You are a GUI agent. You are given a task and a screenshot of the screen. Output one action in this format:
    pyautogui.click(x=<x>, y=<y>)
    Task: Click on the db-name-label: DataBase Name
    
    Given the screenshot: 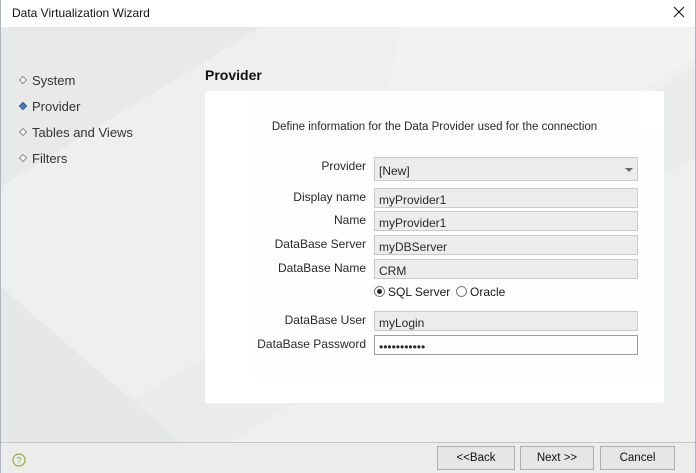 What is the action you would take?
    pyautogui.click(x=321, y=268)
    